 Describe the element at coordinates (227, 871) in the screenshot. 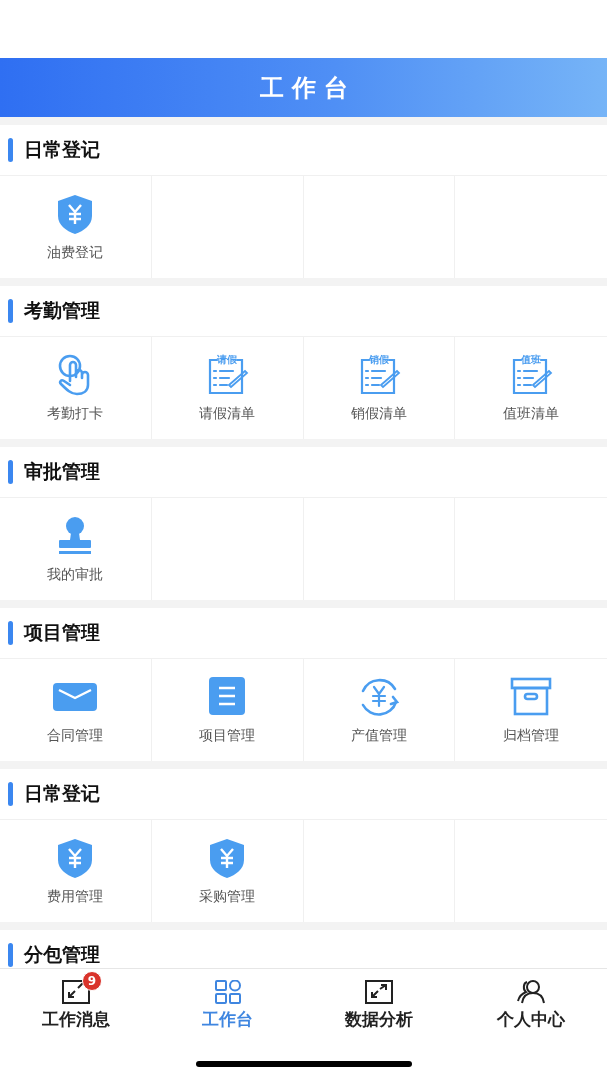

I see `menu-tile: 采购管理` at that location.